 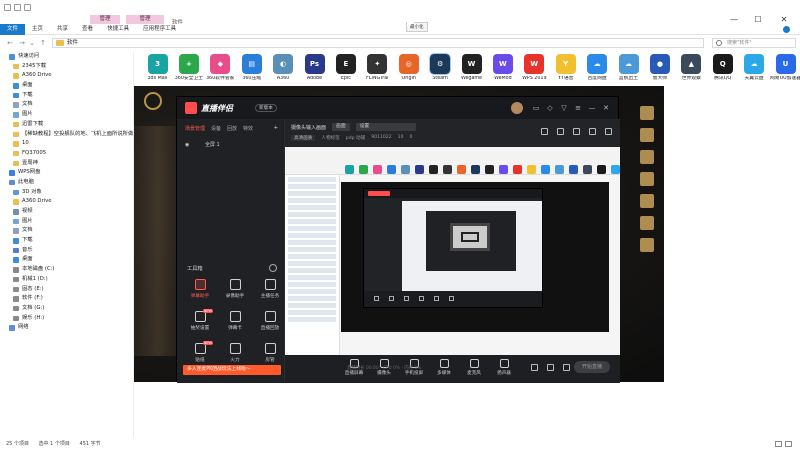 What do you see at coordinates (276, 128) in the screenshot?
I see `add-scene-icon: +` at bounding box center [276, 128].